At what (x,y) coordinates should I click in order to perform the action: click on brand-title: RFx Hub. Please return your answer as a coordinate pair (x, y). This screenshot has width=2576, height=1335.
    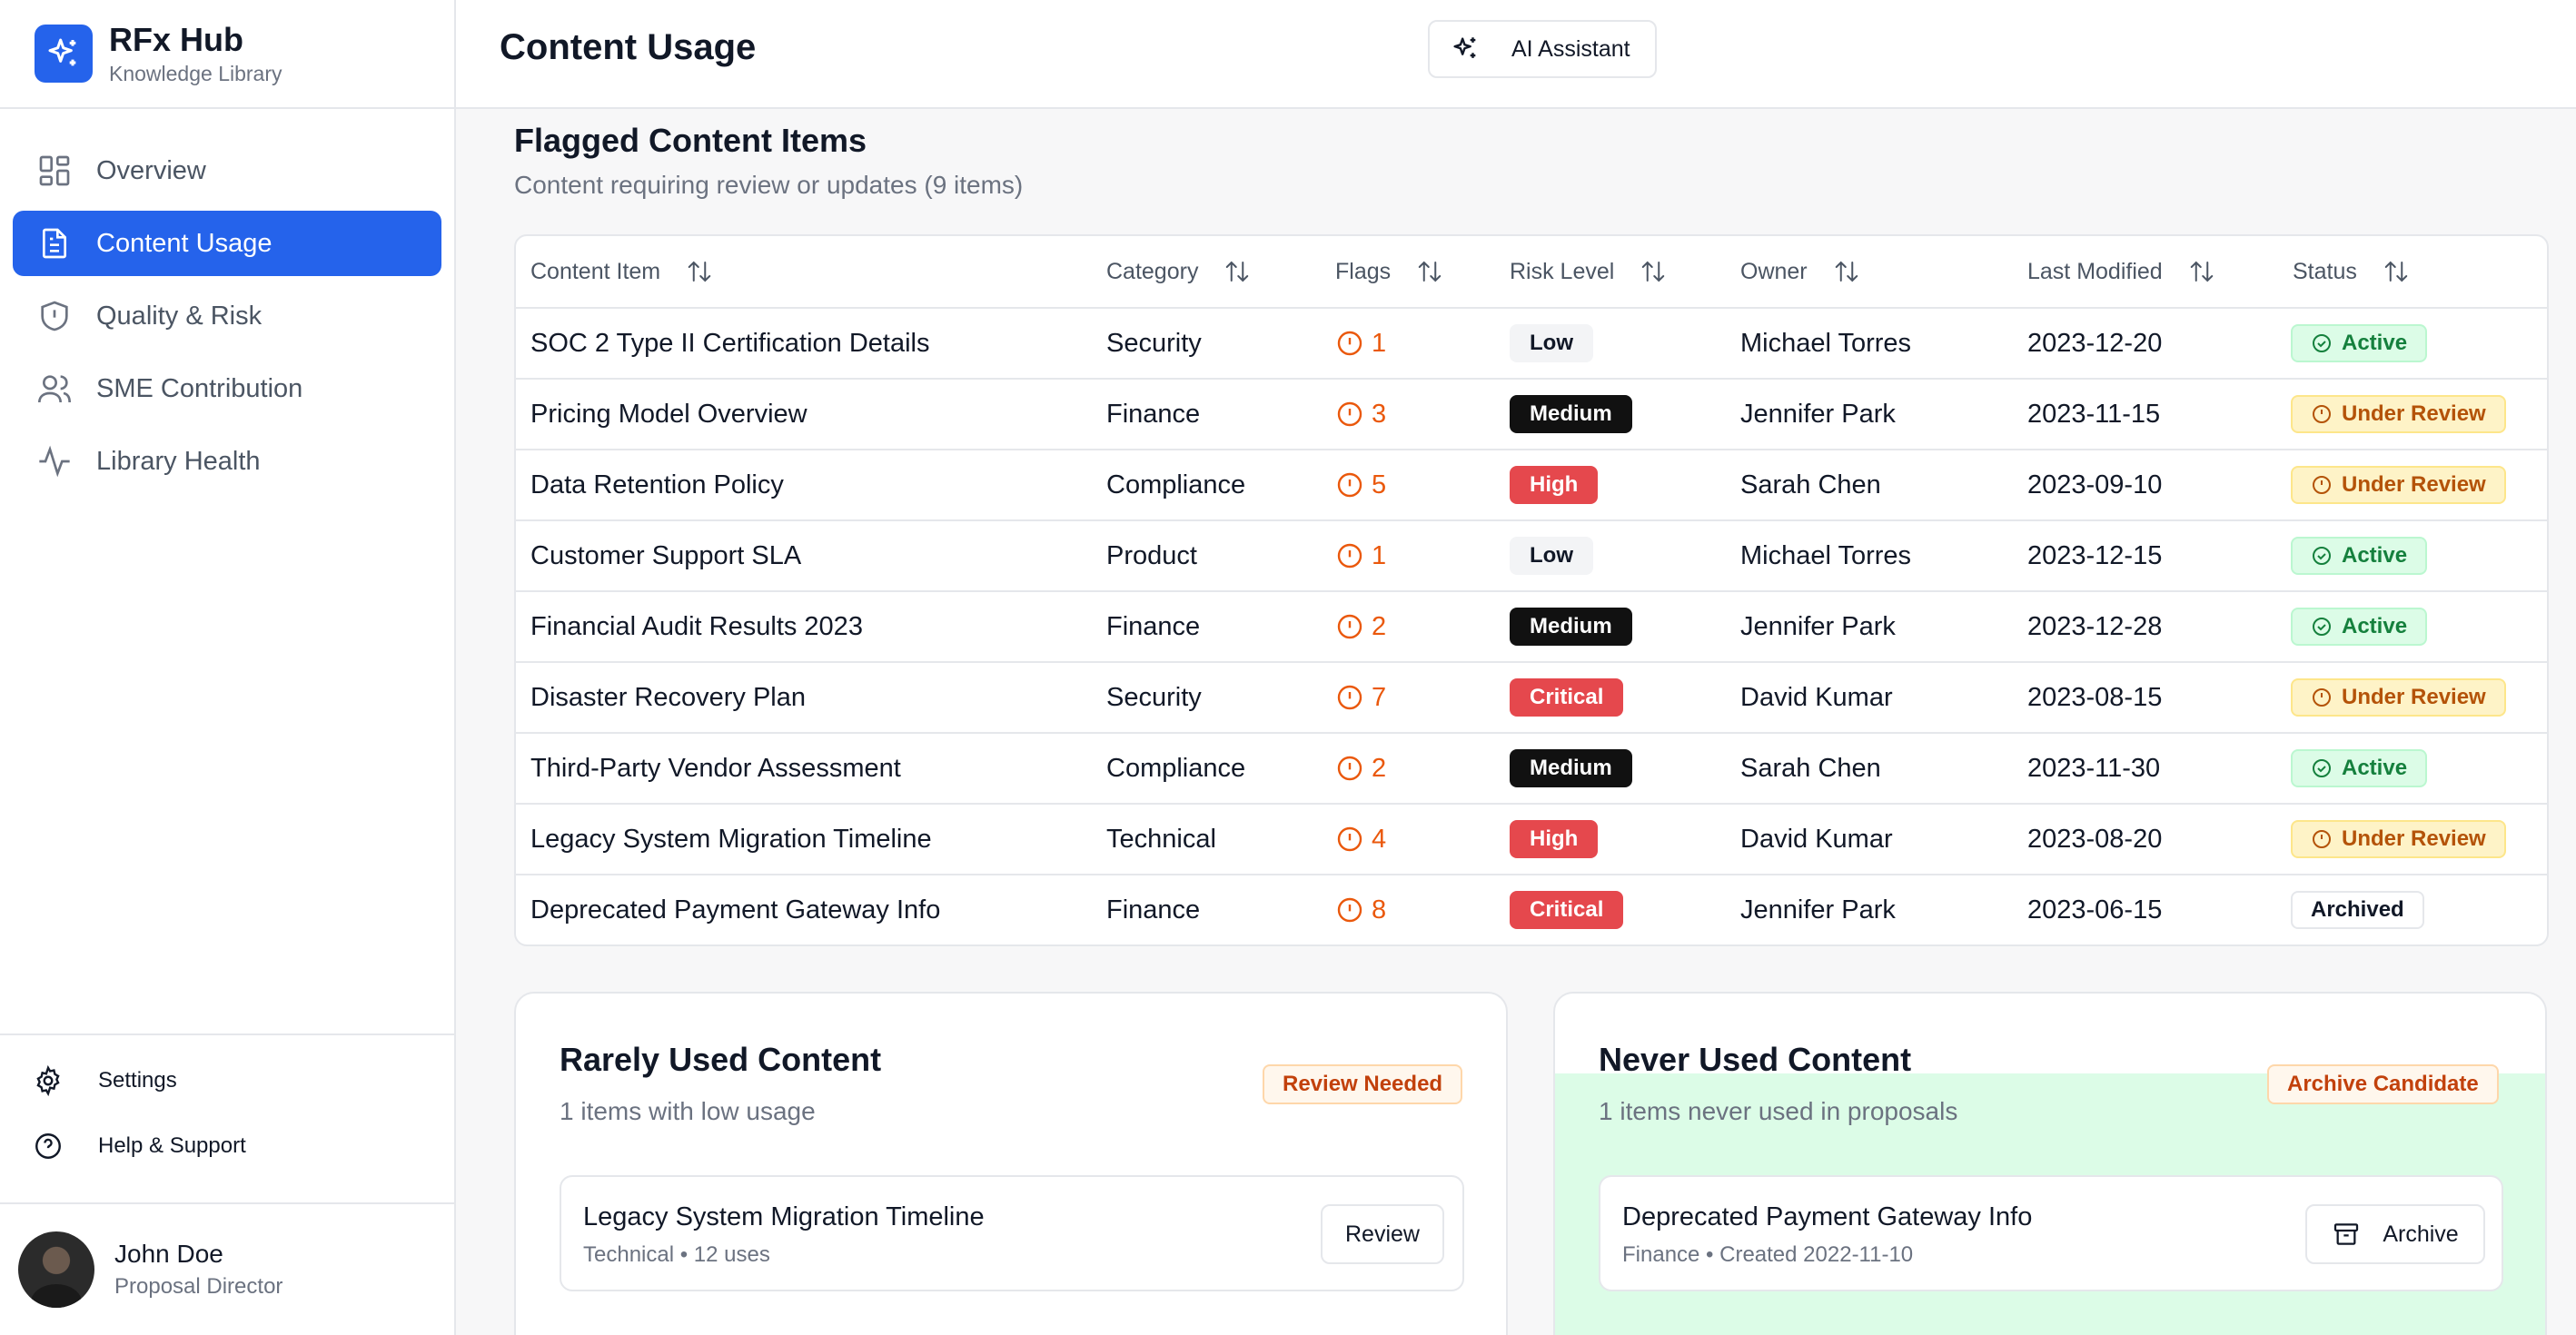
    Looking at the image, I should click on (176, 39).